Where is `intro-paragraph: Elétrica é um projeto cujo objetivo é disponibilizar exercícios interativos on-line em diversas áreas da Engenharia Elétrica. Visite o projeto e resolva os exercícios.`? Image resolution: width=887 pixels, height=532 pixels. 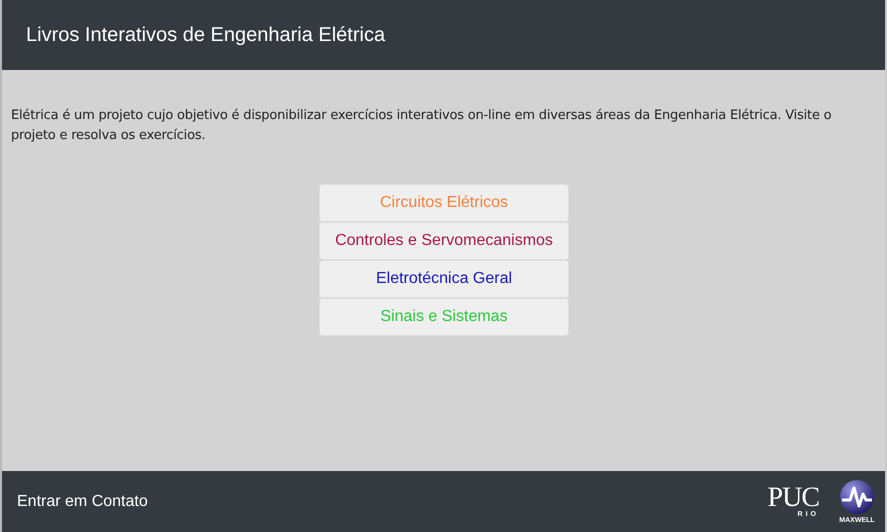 intro-paragraph: Elétrica é um projeto cujo objetivo é disponibilizar exercícios interativos on-line em diversas áreas da Engenharia Elétrica. Visite o projeto e resolva os exercícios. is located at coordinates (421, 126).